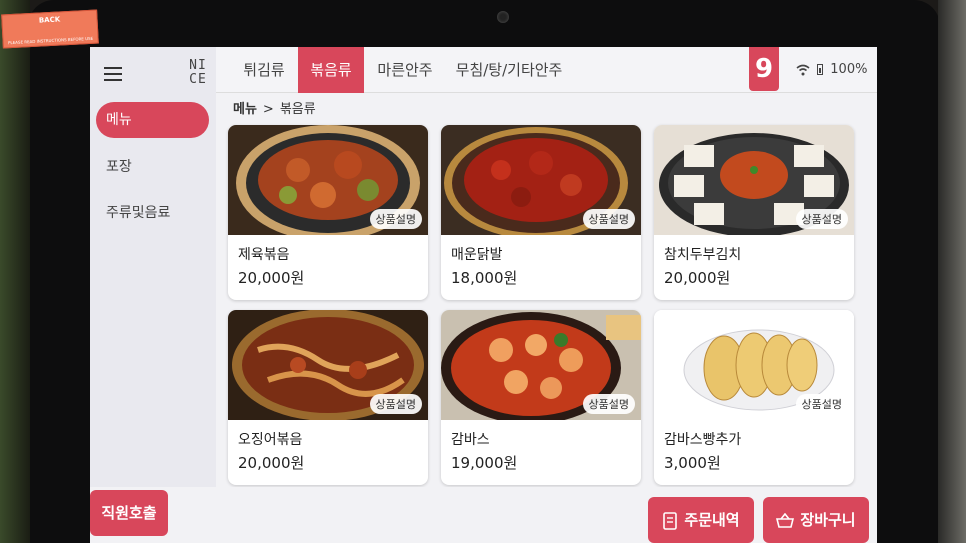 Image resolution: width=966 pixels, height=543 pixels. I want to click on tab-dry-snacks: 마른안주, so click(405, 70).